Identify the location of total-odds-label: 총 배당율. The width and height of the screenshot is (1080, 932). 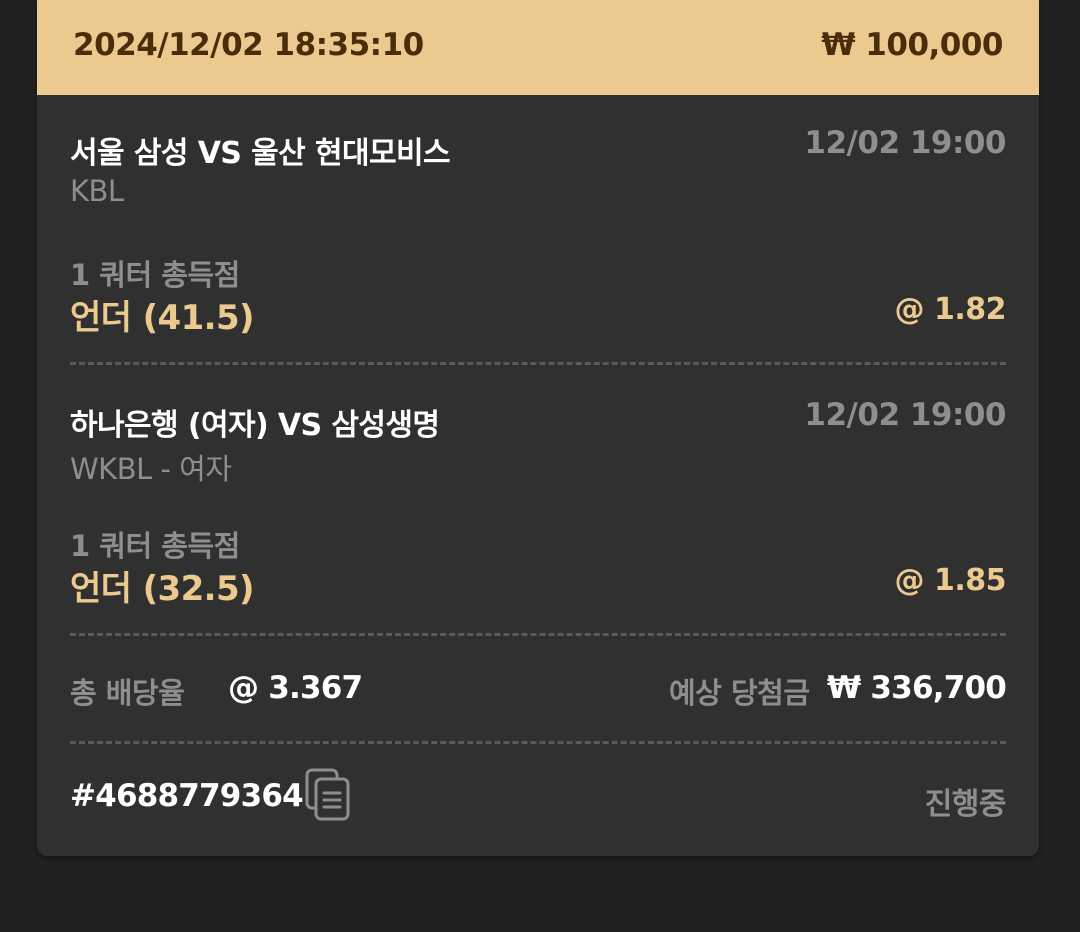
(127, 693).